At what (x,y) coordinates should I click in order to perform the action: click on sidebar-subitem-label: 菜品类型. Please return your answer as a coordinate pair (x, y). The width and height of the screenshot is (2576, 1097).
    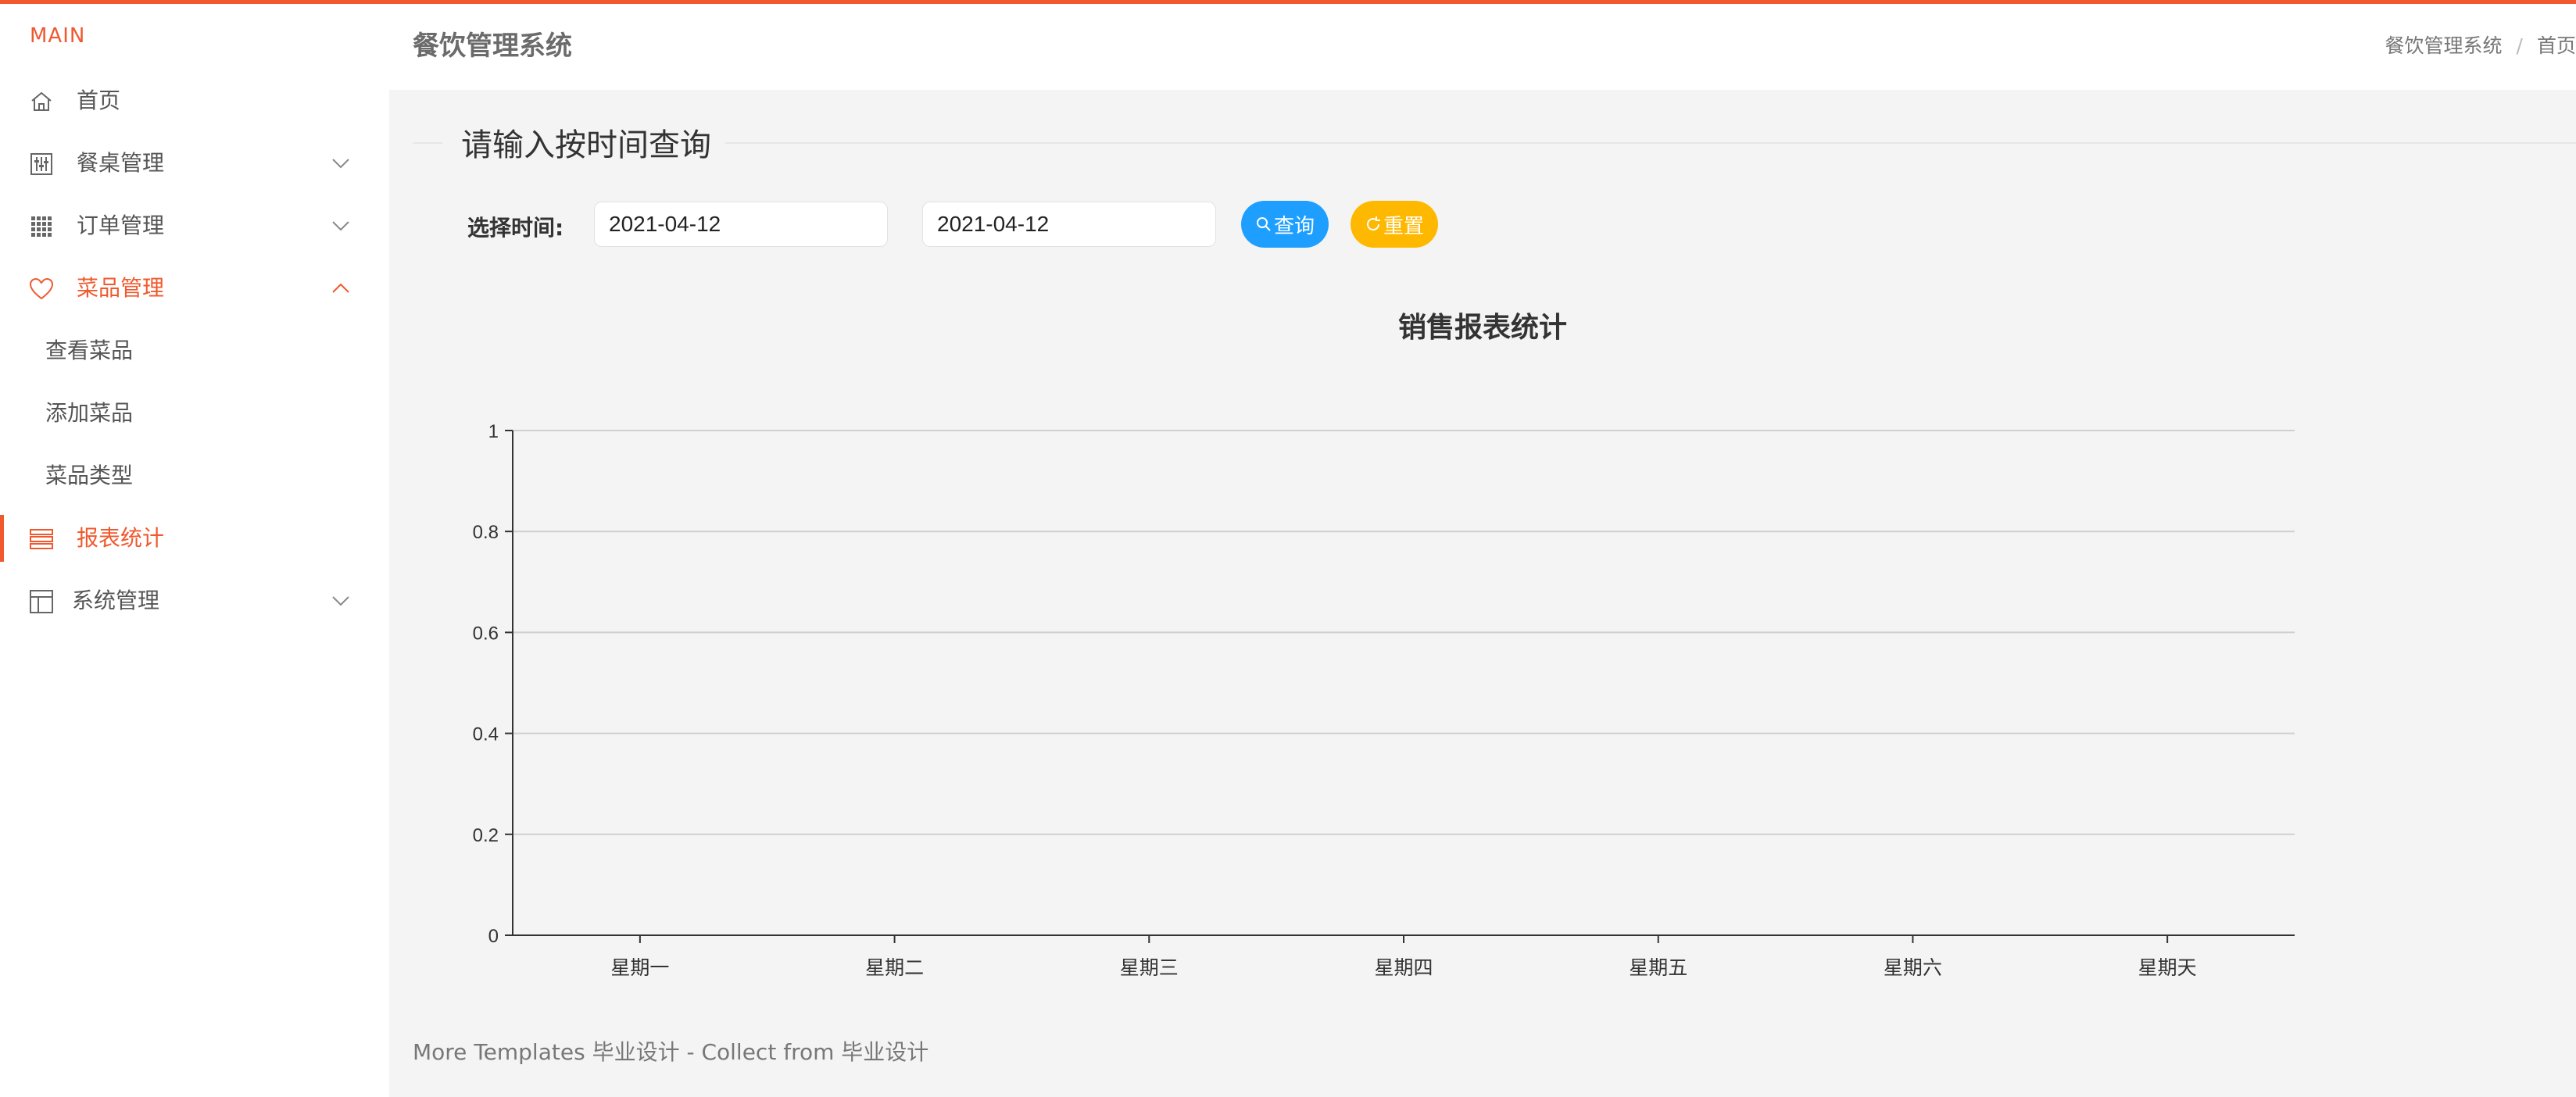
    Looking at the image, I should click on (89, 475).